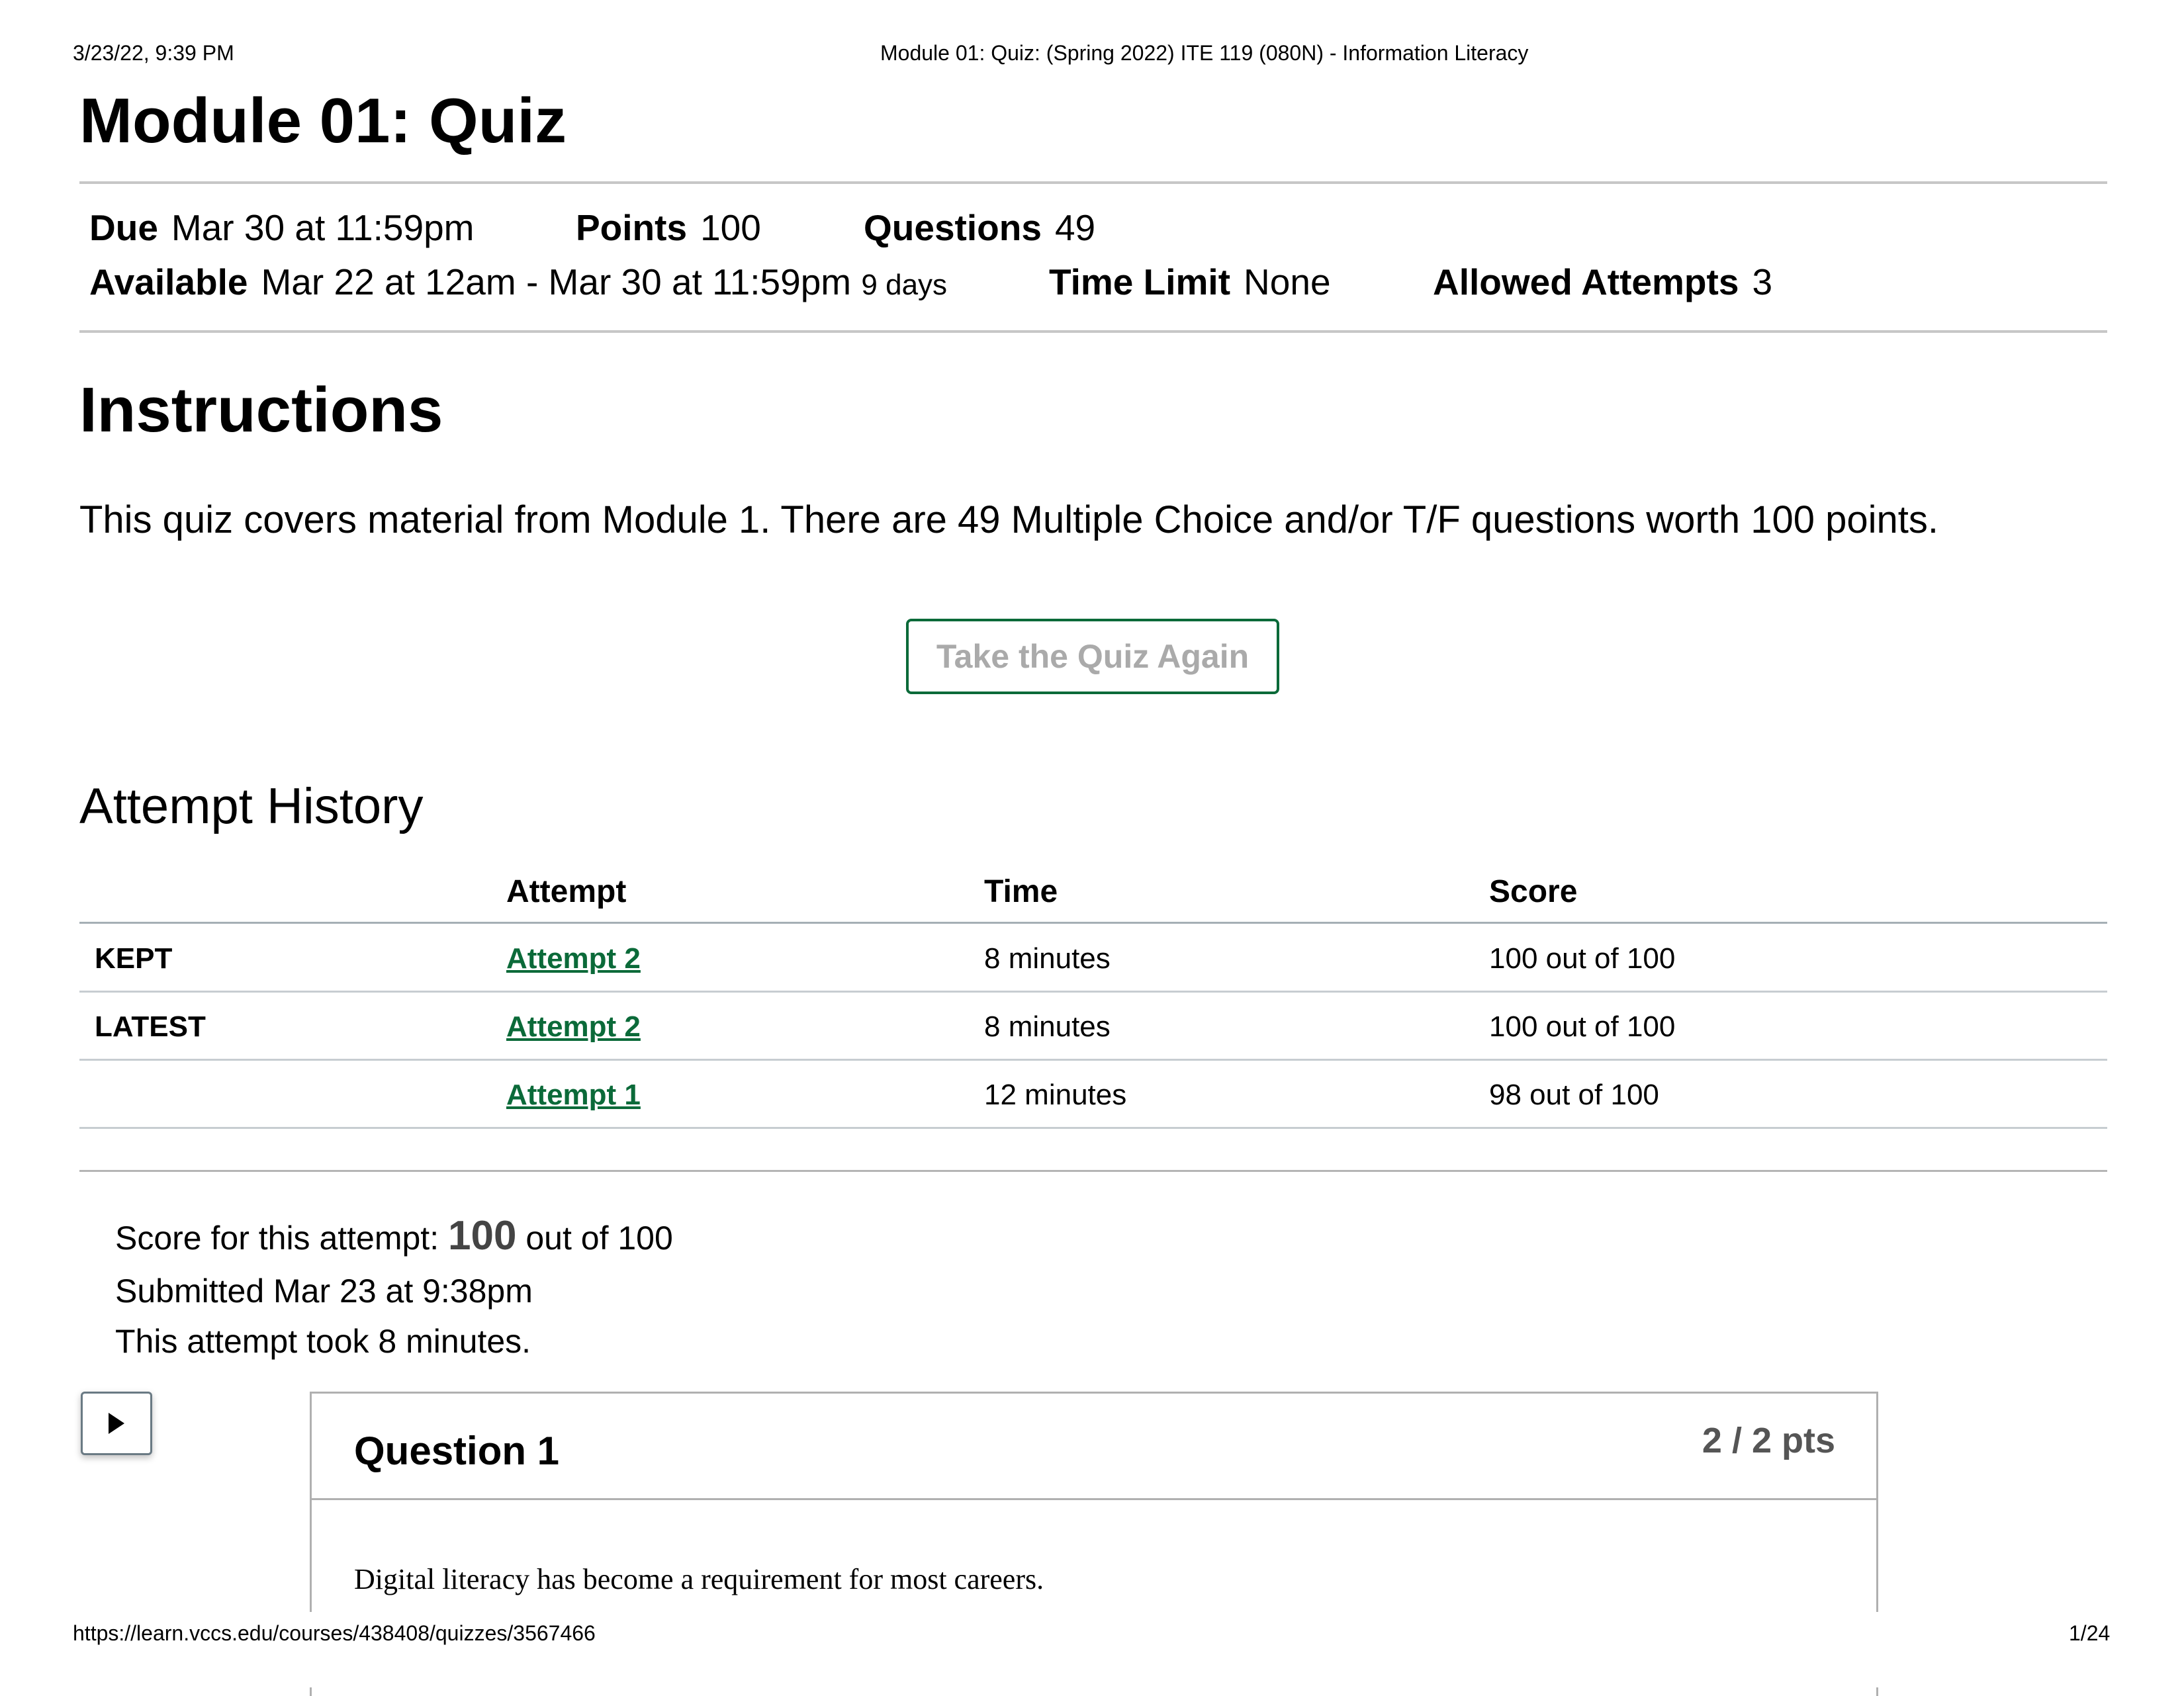  What do you see at coordinates (457, 1451) in the screenshot?
I see `question-title: Question 1` at bounding box center [457, 1451].